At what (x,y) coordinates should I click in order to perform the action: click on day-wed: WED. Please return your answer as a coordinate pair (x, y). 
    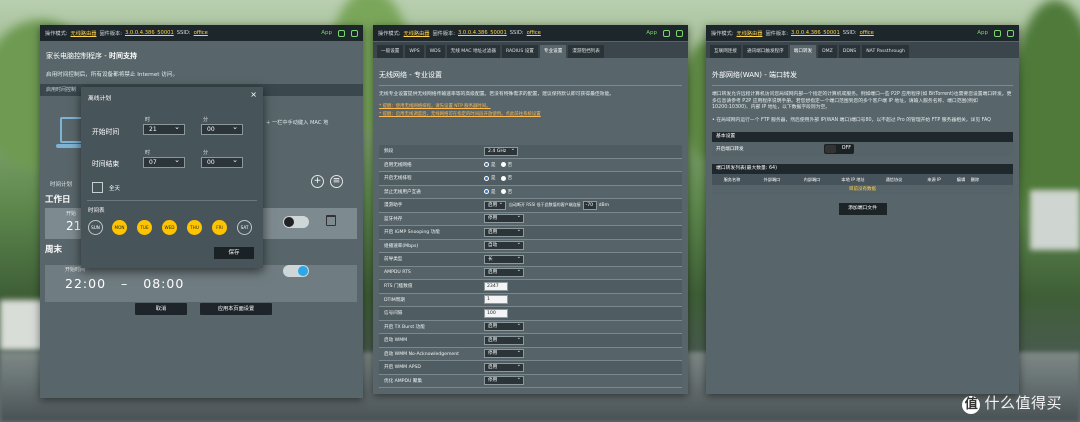
    Looking at the image, I should click on (169, 227).